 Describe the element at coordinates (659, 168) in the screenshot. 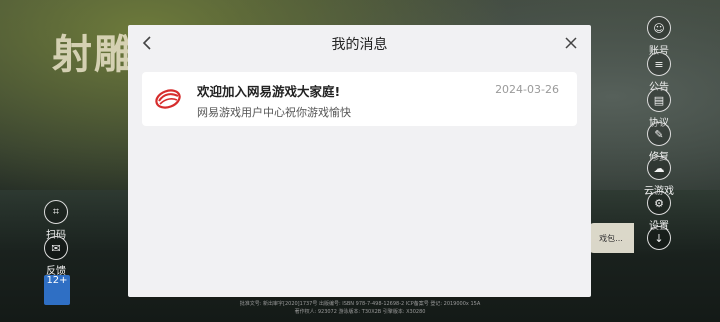

I see `cloud-game-icon: ☁` at that location.